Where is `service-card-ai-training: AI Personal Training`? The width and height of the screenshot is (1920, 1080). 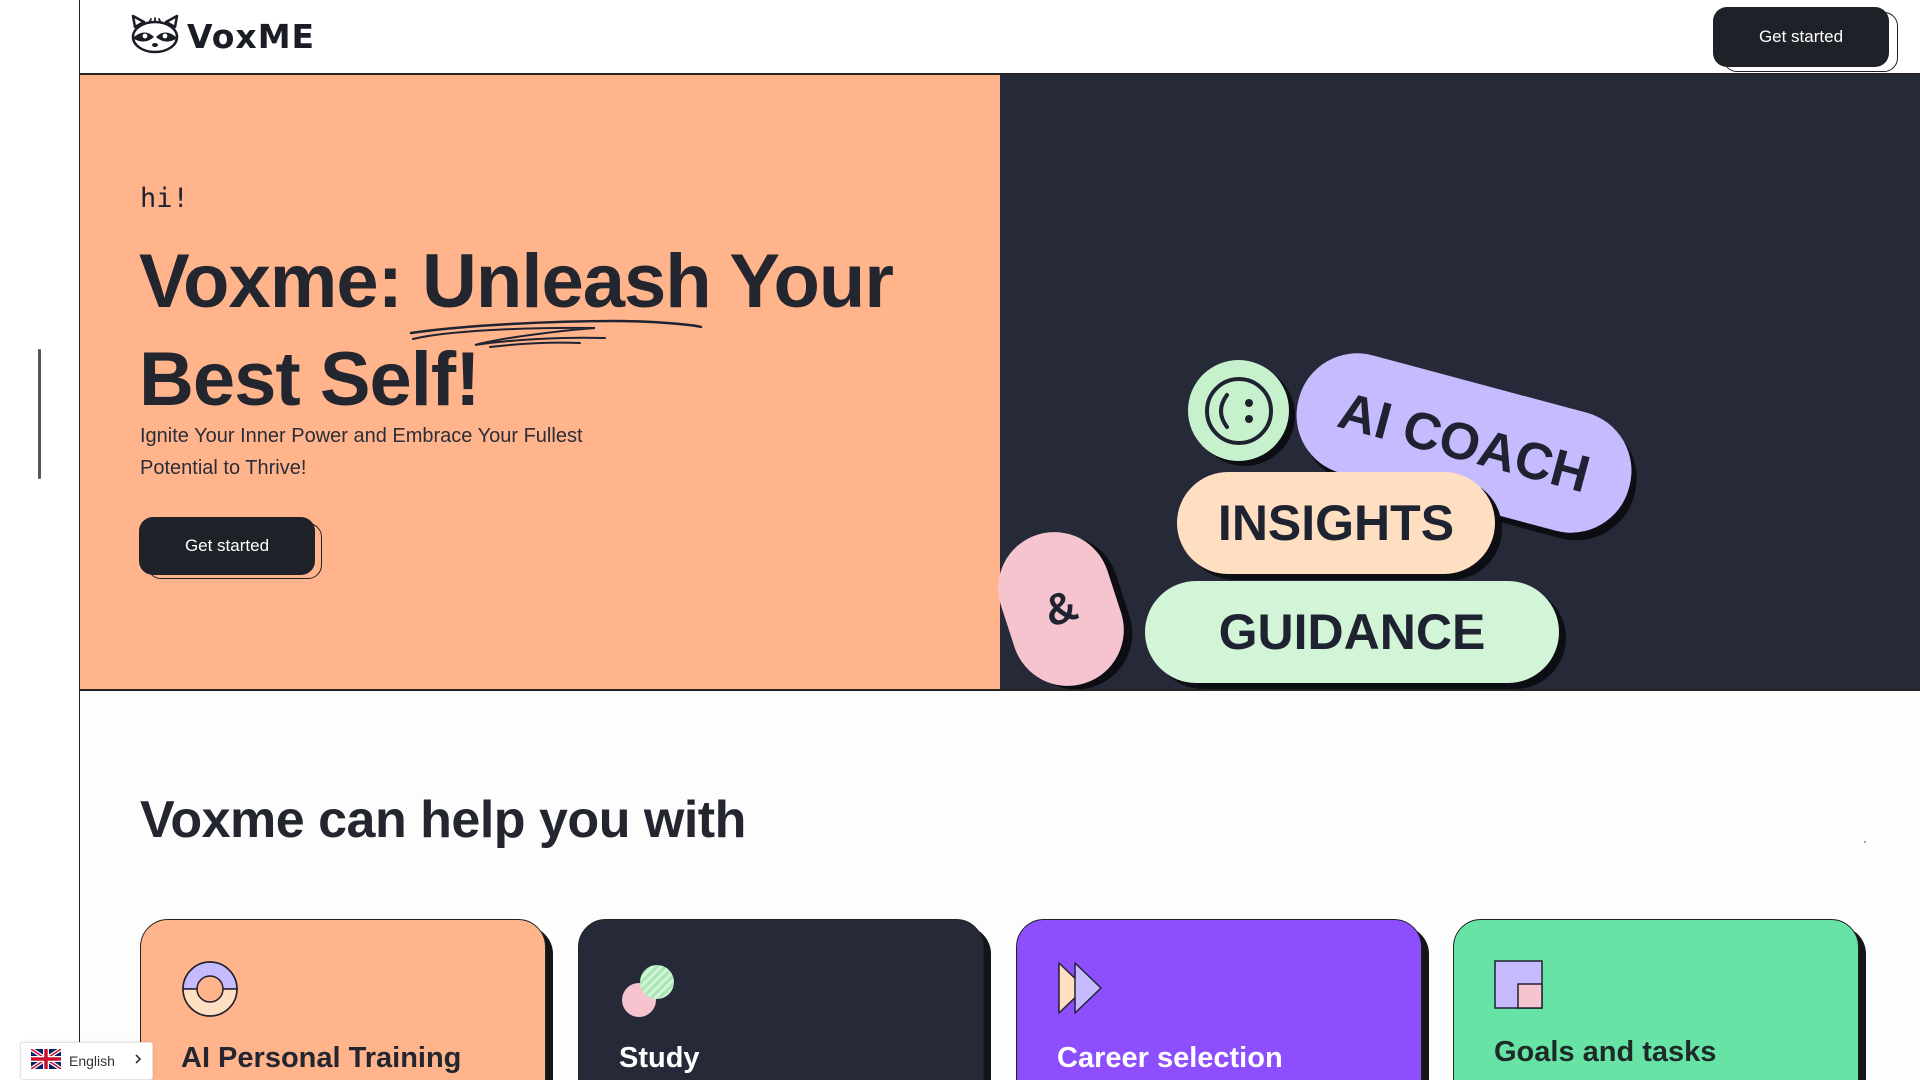 service-card-ai-training: AI Personal Training is located at coordinates (343, 999).